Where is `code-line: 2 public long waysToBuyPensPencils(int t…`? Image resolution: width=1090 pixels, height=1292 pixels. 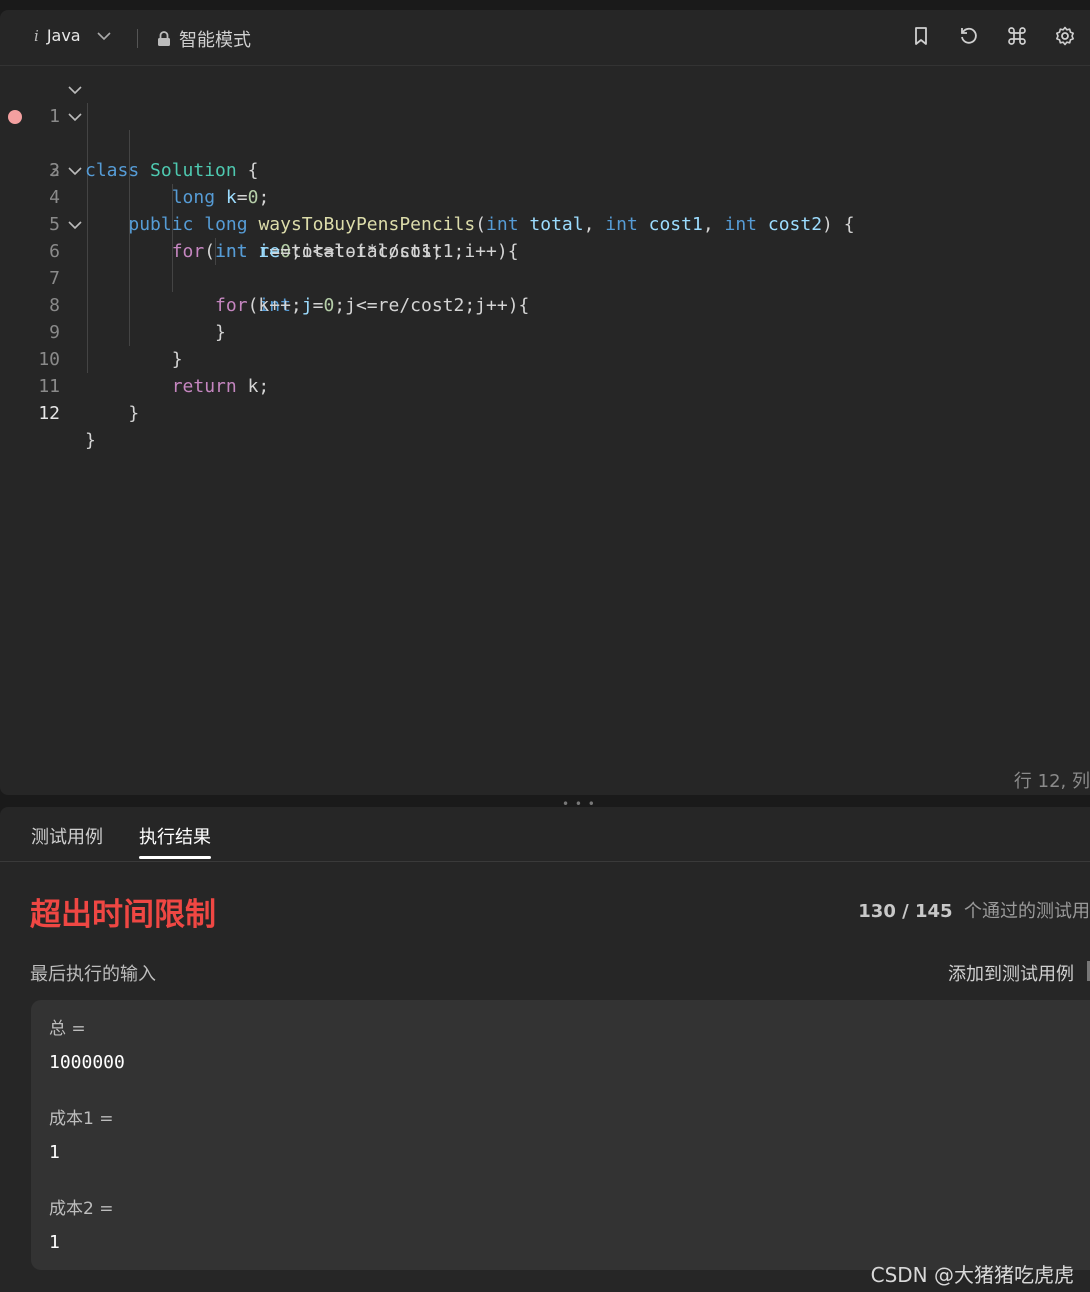
code-line: 2 public long waysToBuyPensPencils(int t… is located at coordinates (545, 169).